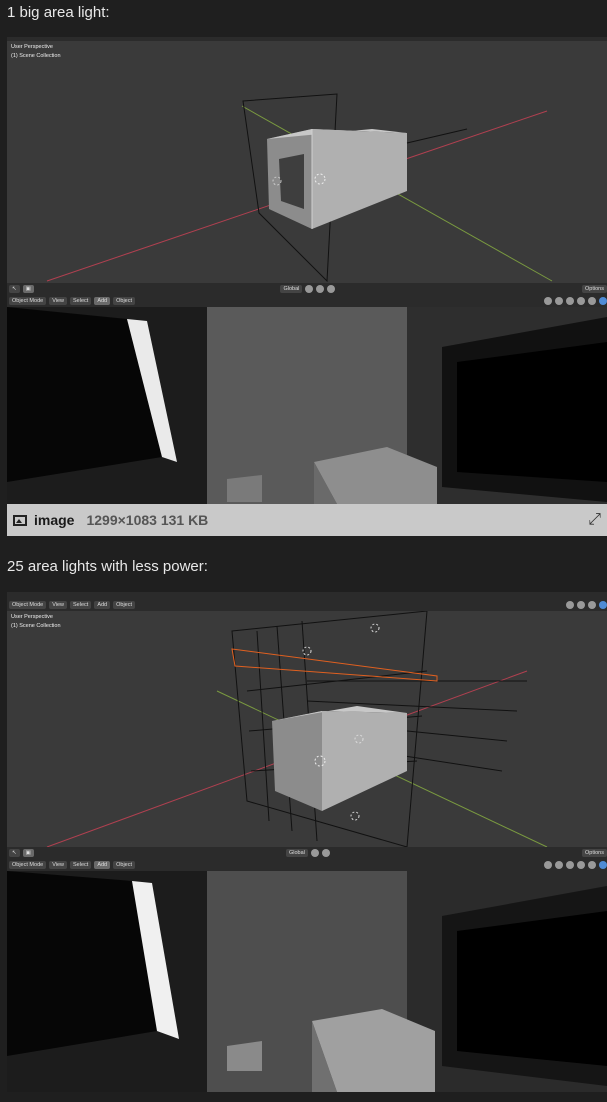 Image resolution: width=607 pixels, height=1102 pixels. What do you see at coordinates (107, 566) in the screenshot?
I see `caption-25-lights: 25 area lights with less power:` at bounding box center [107, 566].